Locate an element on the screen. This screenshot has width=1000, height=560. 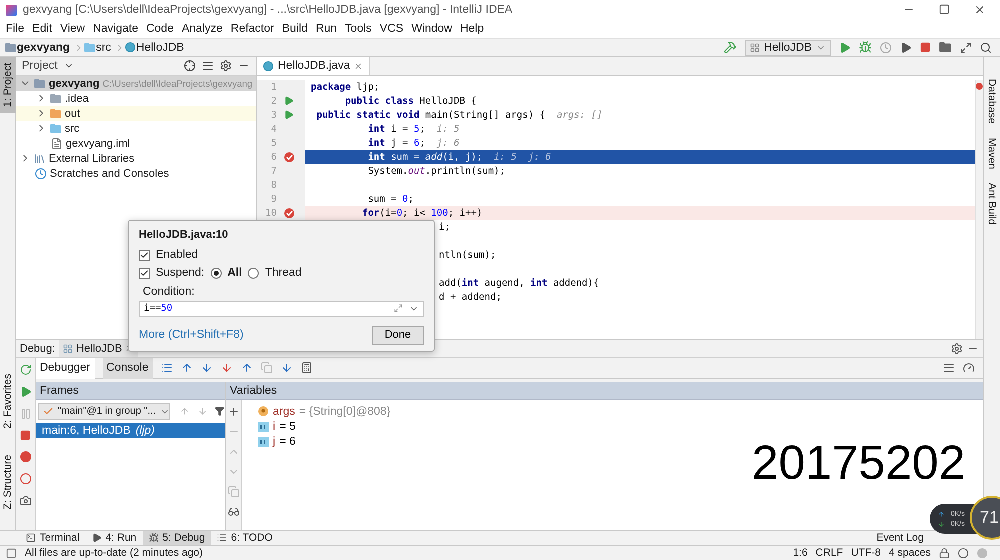
breadcrumb-item: gexvyang is located at coordinates (43, 48).